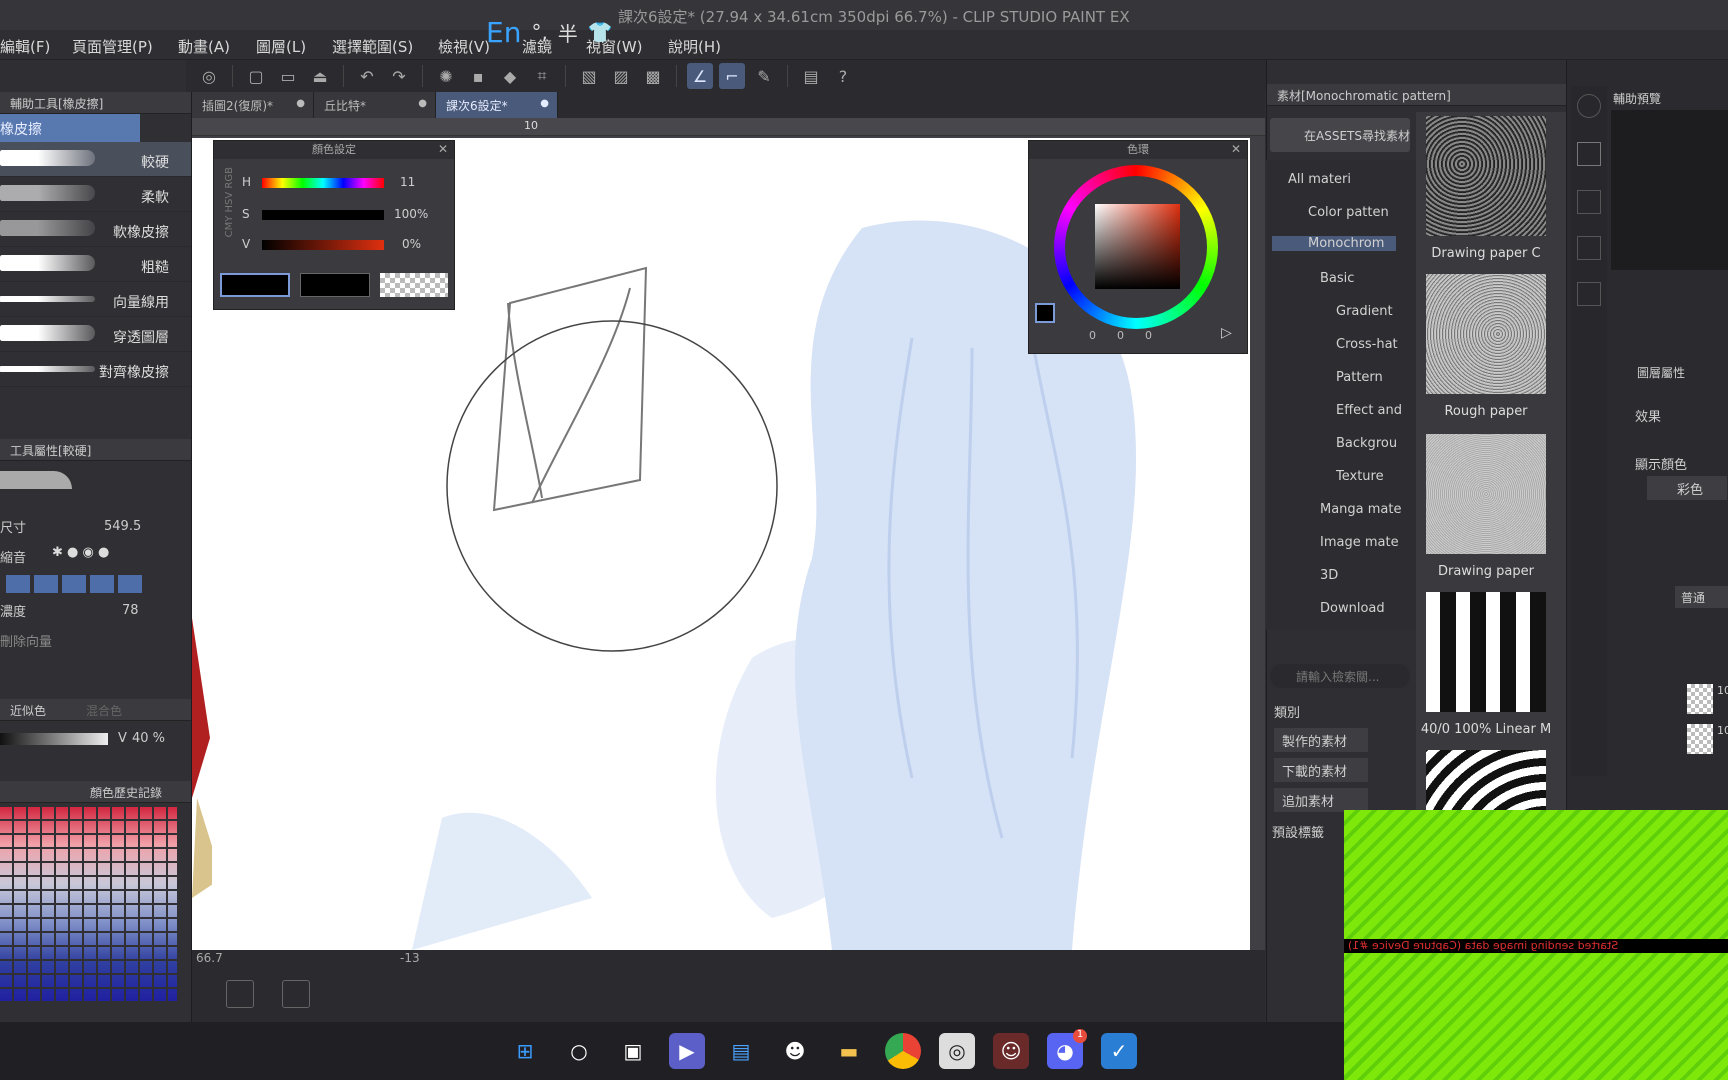 This screenshot has width=1728, height=1080. I want to click on close-icon: ✕, so click(443, 149).